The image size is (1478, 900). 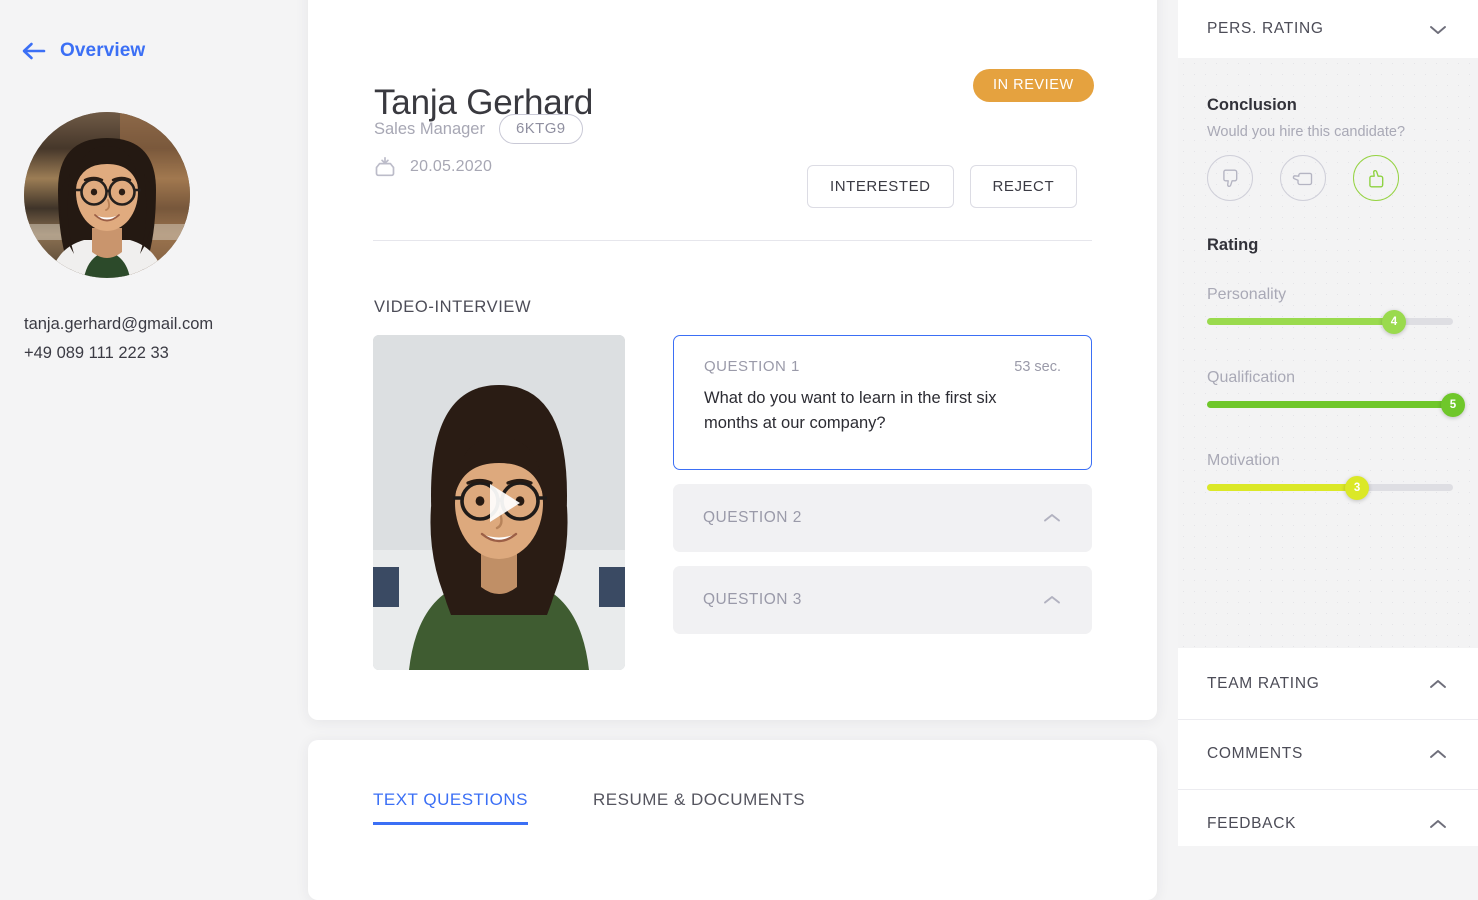 What do you see at coordinates (453, 307) in the screenshot?
I see `video-interview-heading: VIDEO-INTERVIEW` at bounding box center [453, 307].